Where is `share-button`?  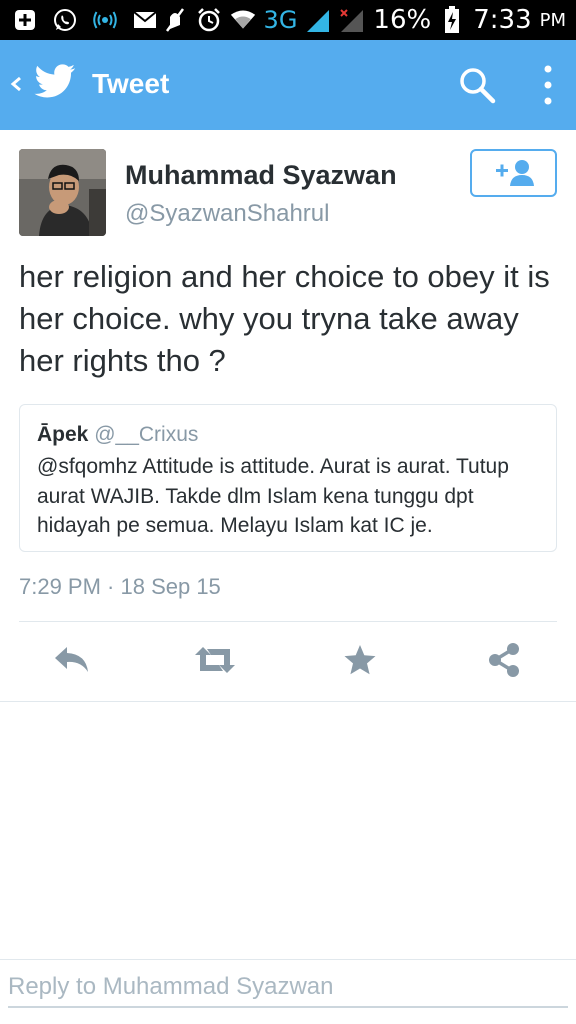 share-button is located at coordinates (504, 660).